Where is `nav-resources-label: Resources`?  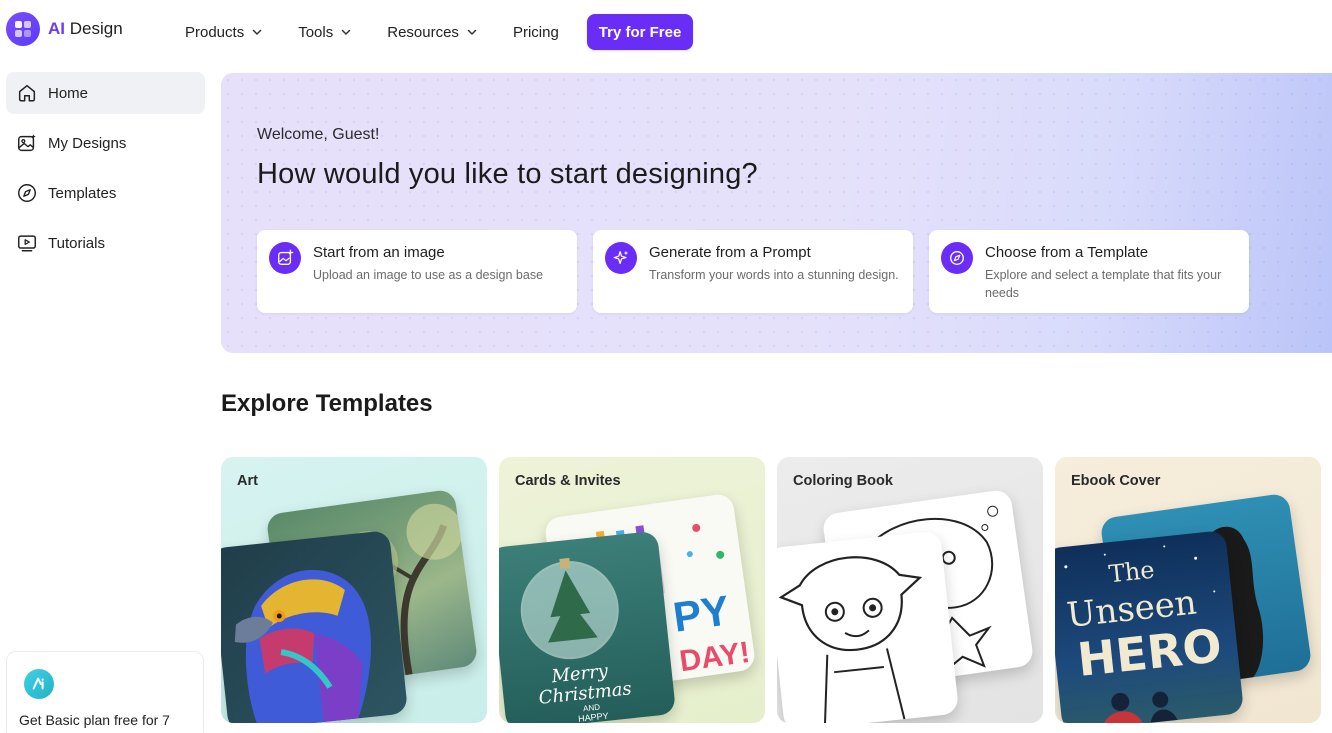
nav-resources-label: Resources is located at coordinates (423, 32).